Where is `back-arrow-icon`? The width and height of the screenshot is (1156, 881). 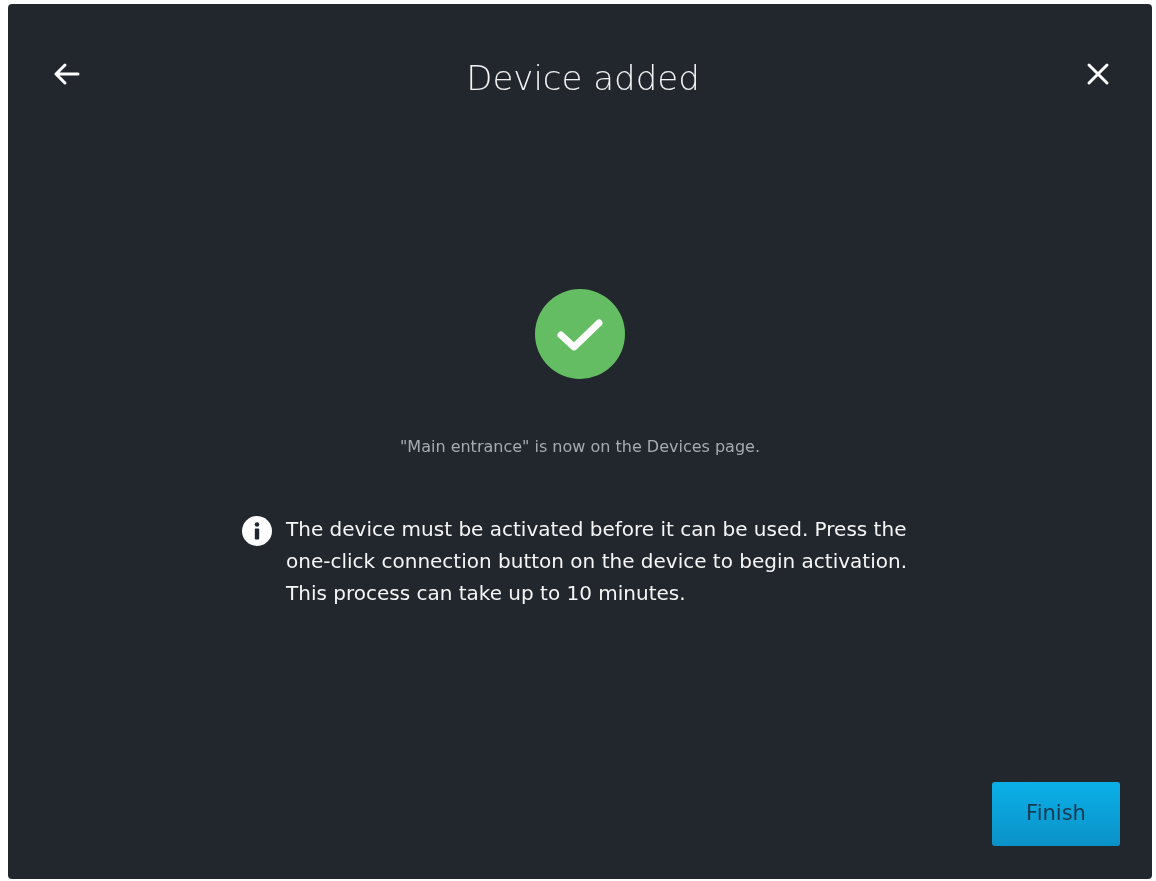 back-arrow-icon is located at coordinates (66, 74).